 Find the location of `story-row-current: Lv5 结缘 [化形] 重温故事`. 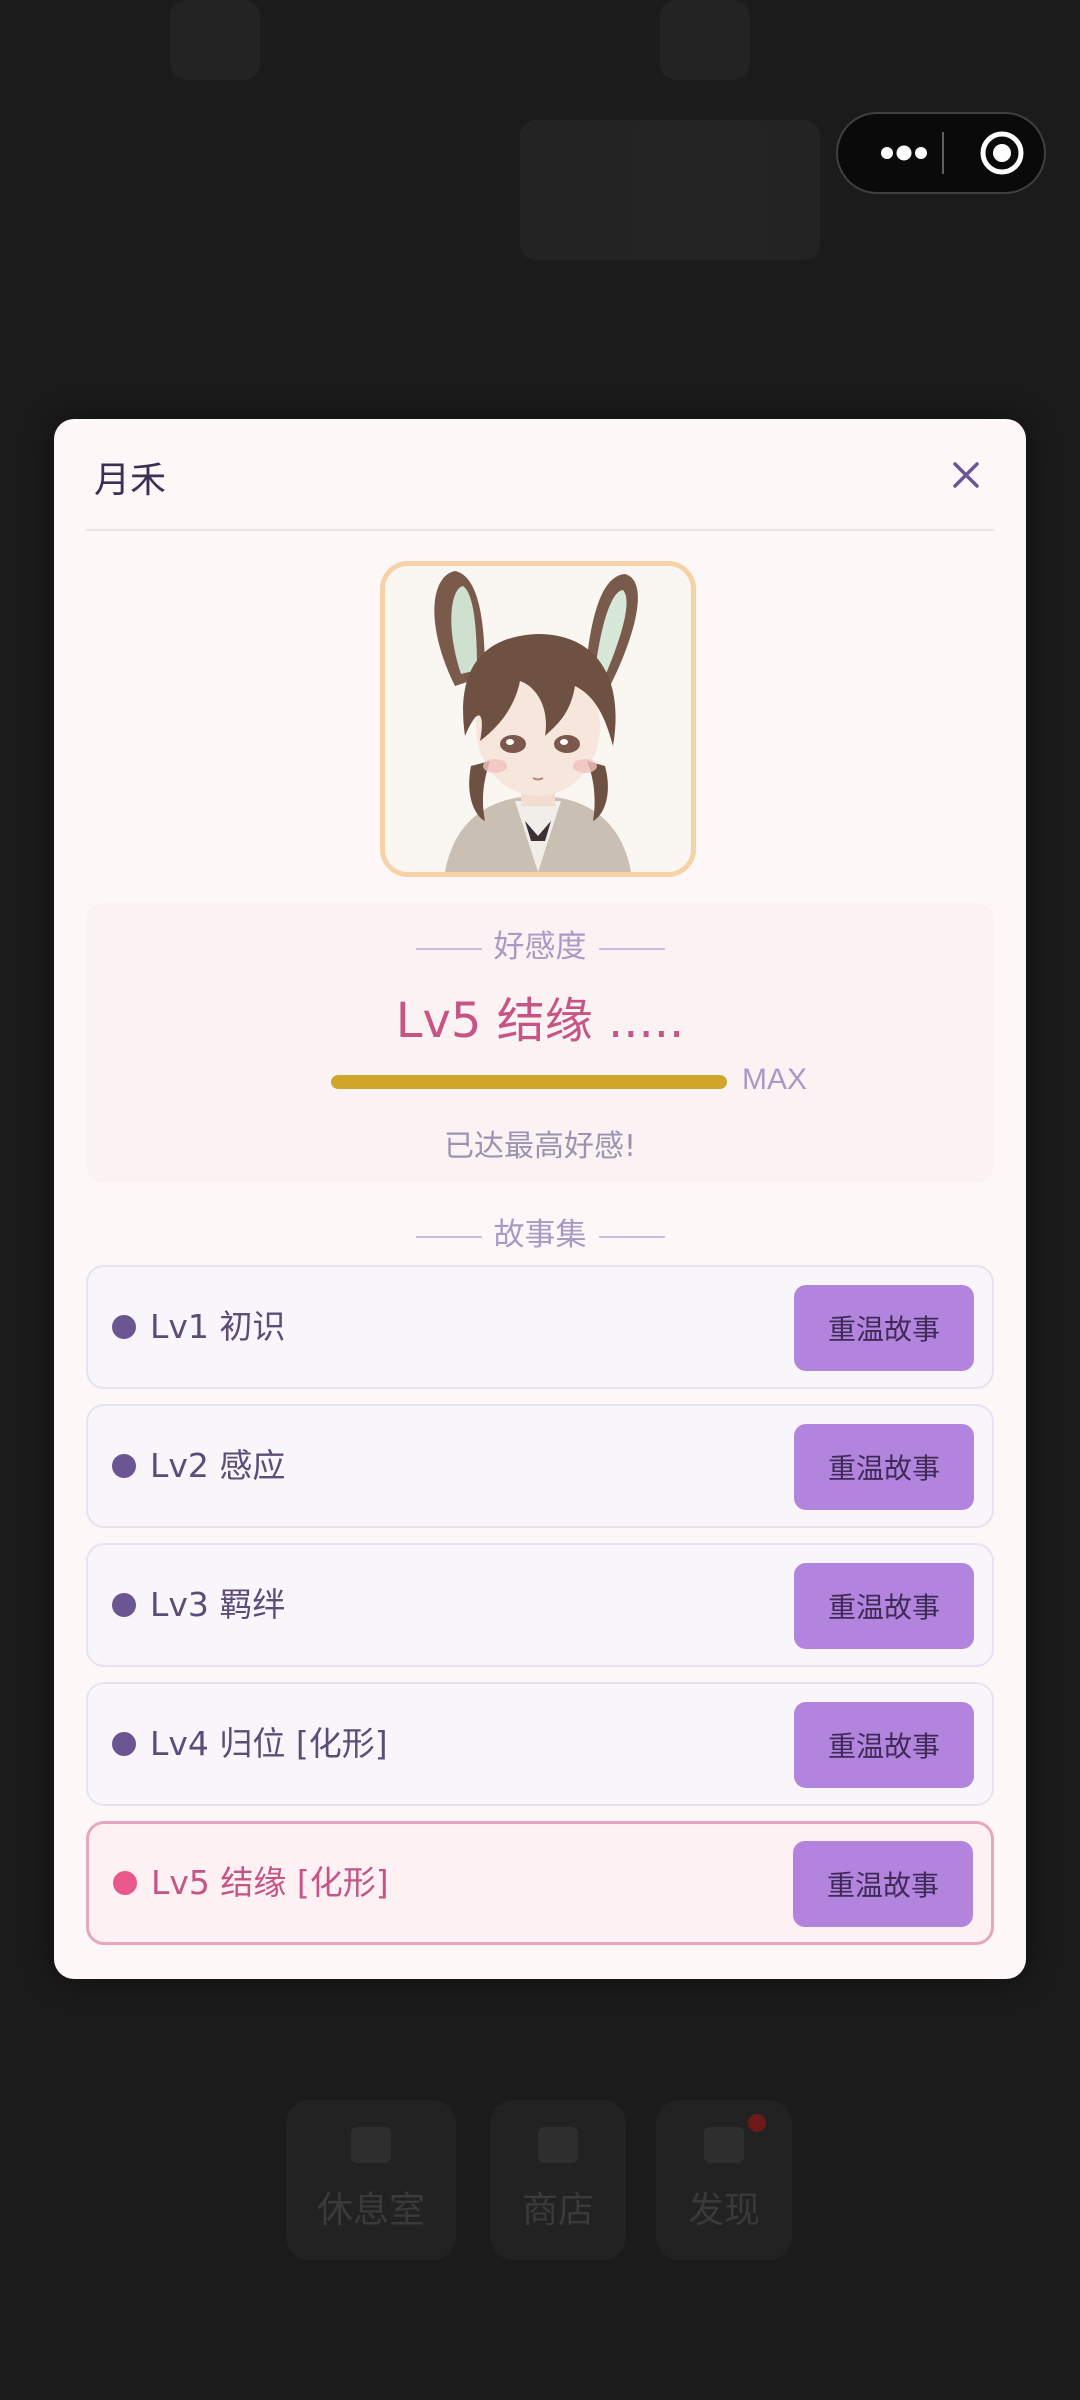

story-row-current: Lv5 结缘 [化形] 重温故事 is located at coordinates (540, 1883).